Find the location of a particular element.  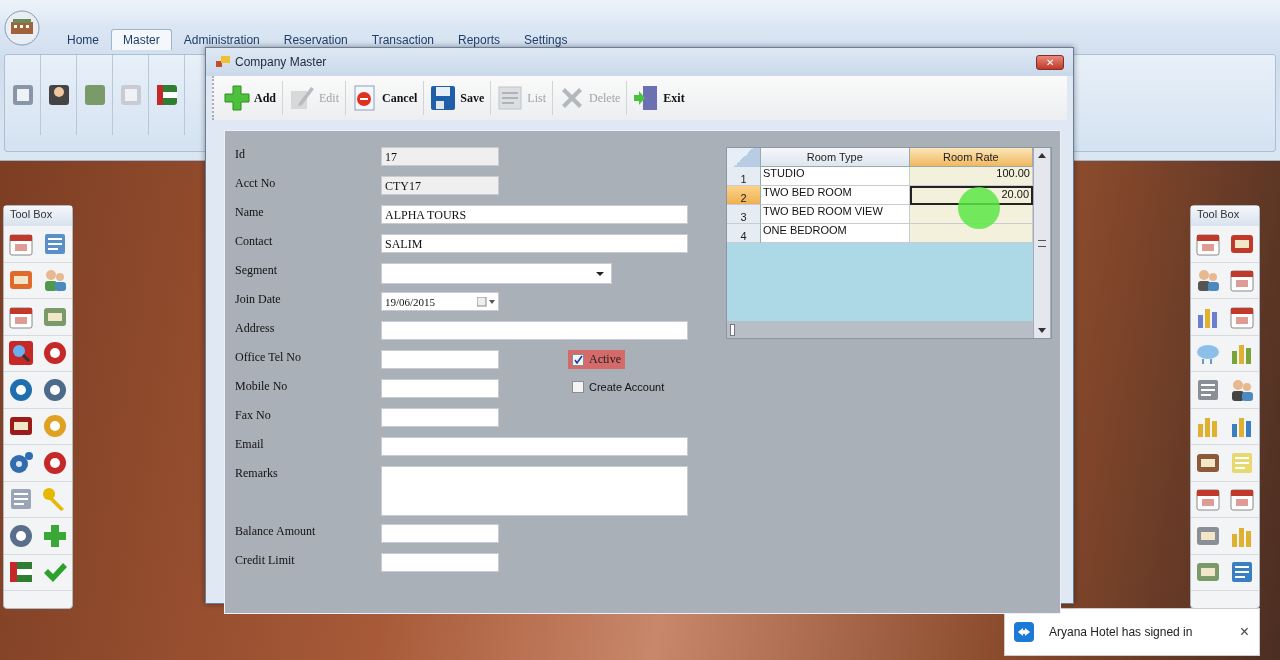

input-field: SALIM is located at coordinates (534, 243).